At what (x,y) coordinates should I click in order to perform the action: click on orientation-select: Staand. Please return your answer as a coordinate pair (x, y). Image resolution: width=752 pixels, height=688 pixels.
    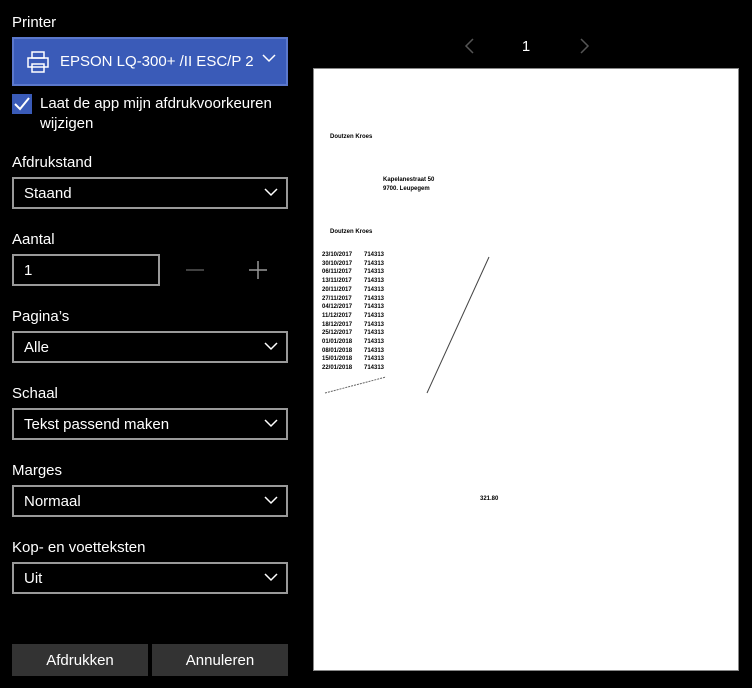
    Looking at the image, I should click on (150, 193).